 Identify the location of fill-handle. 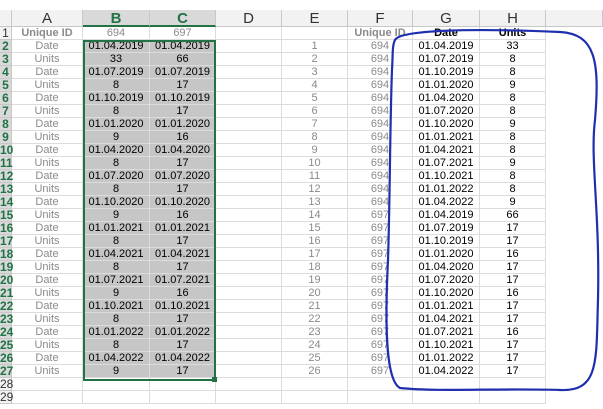
(214, 379).